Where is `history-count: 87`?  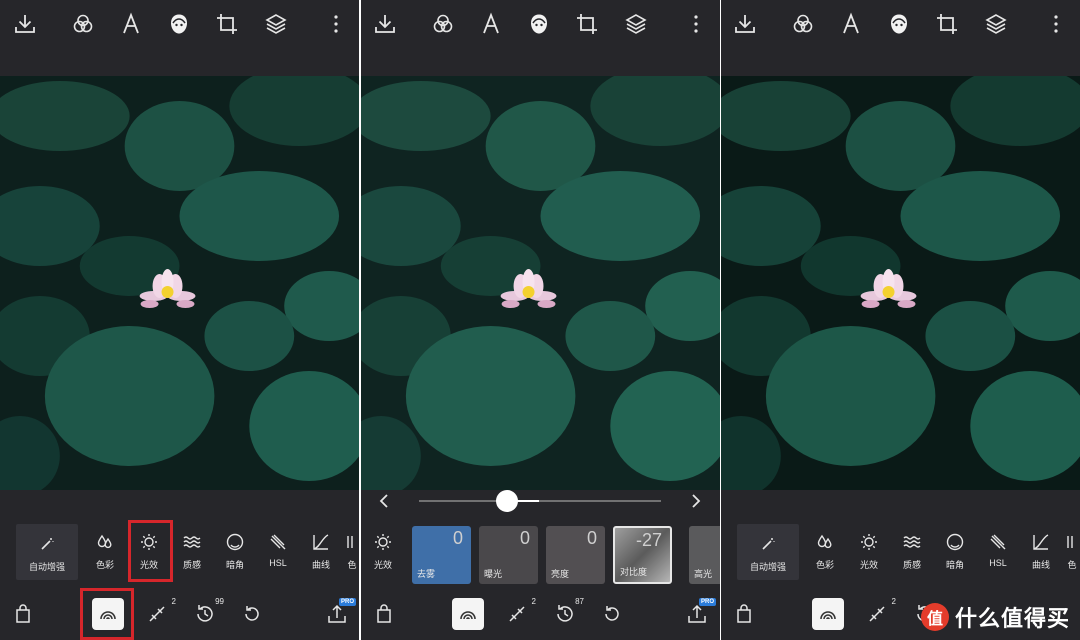
history-count: 87 is located at coordinates (579, 601).